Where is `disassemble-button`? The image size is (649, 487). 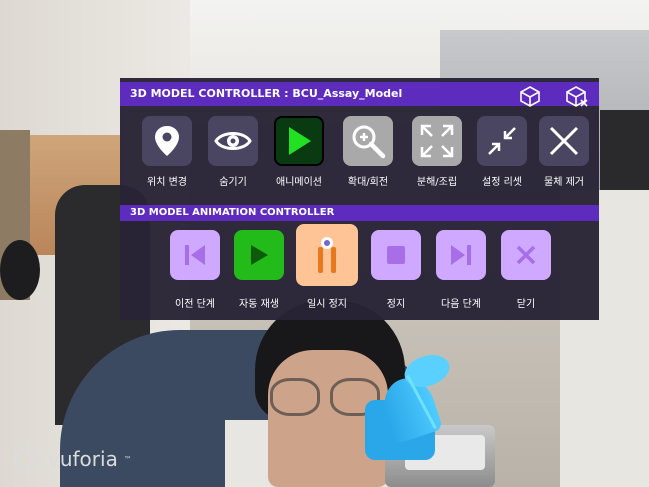 disassemble-button is located at coordinates (437, 141).